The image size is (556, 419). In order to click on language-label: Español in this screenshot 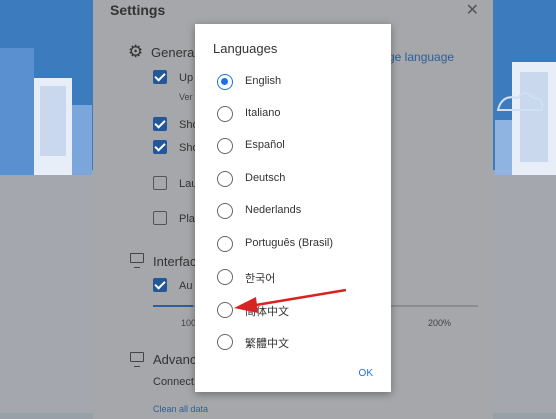, I will do `click(265, 145)`.